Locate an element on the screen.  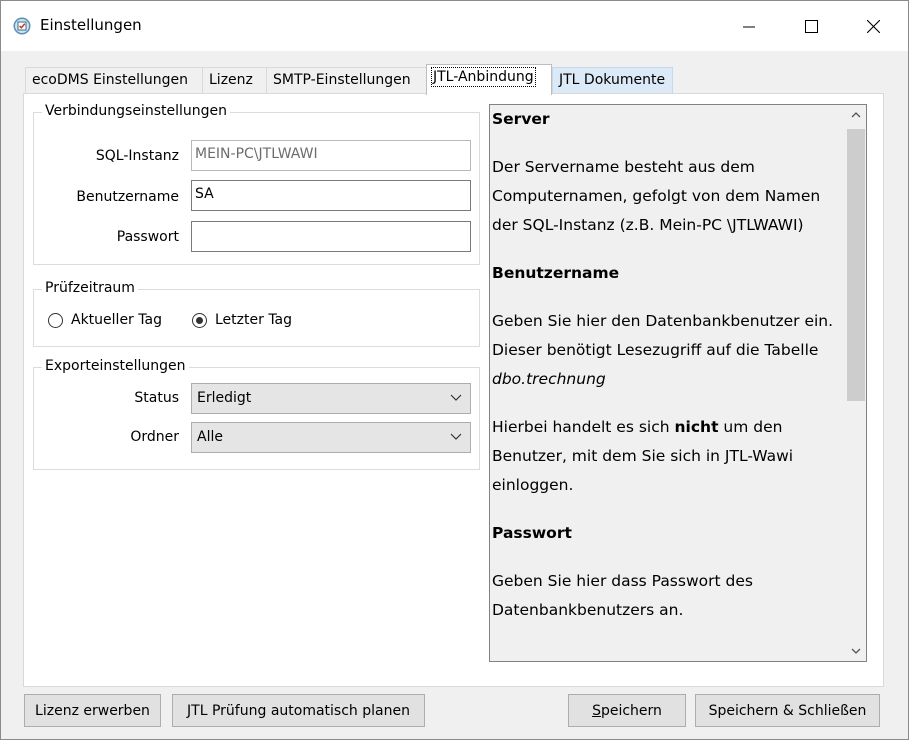
tab-jtl-documents: JTL Dokumente is located at coordinates (612, 80).